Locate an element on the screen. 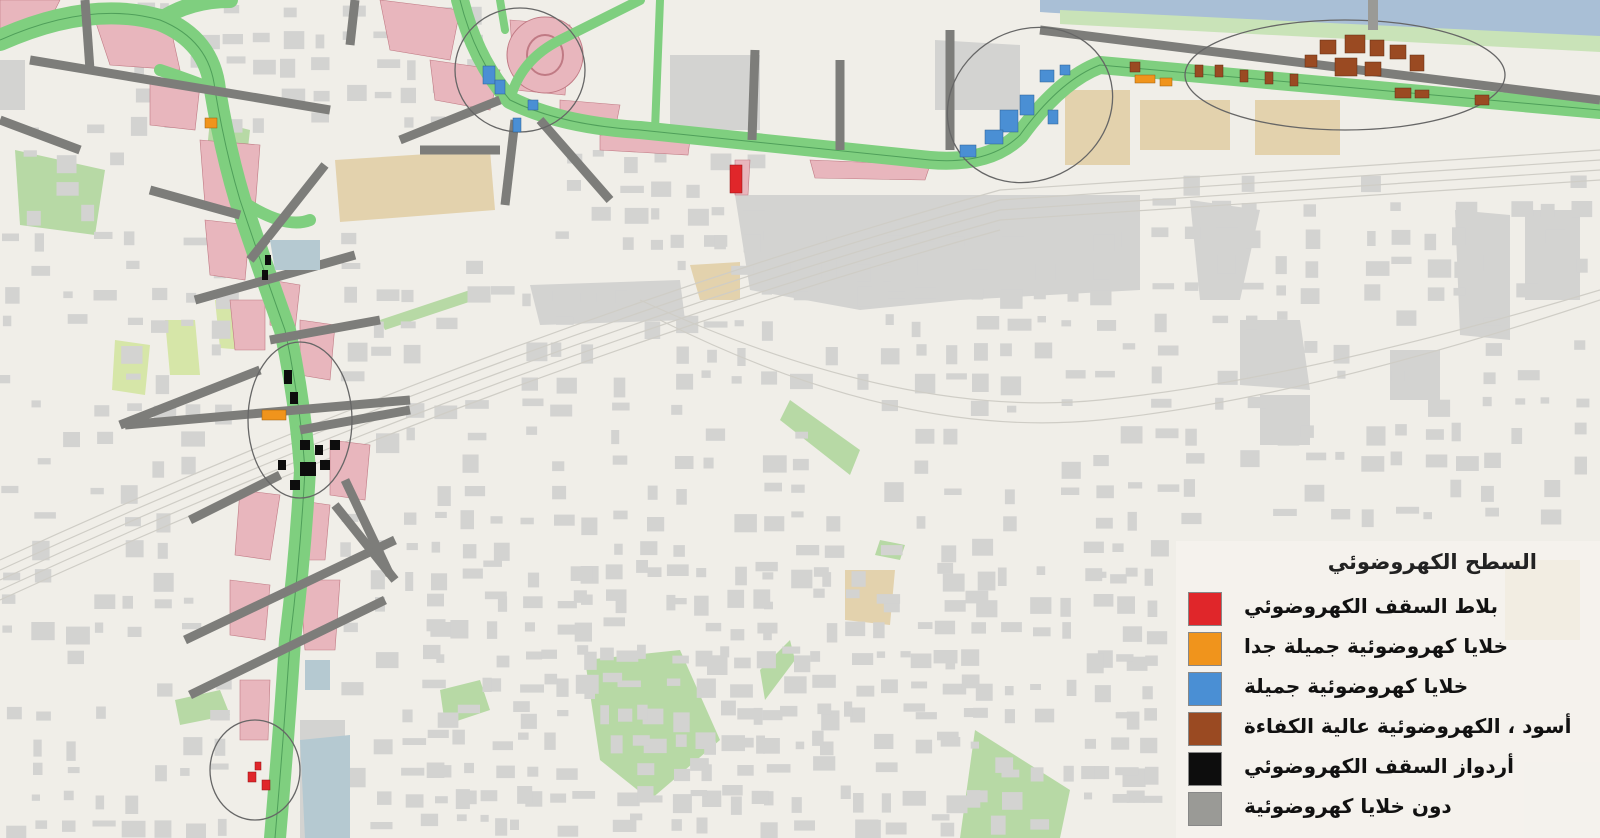 The width and height of the screenshot is (1600, 838). legend-item-blue: خلايا كهروضوئية جميلة is located at coordinates (1393, 689).